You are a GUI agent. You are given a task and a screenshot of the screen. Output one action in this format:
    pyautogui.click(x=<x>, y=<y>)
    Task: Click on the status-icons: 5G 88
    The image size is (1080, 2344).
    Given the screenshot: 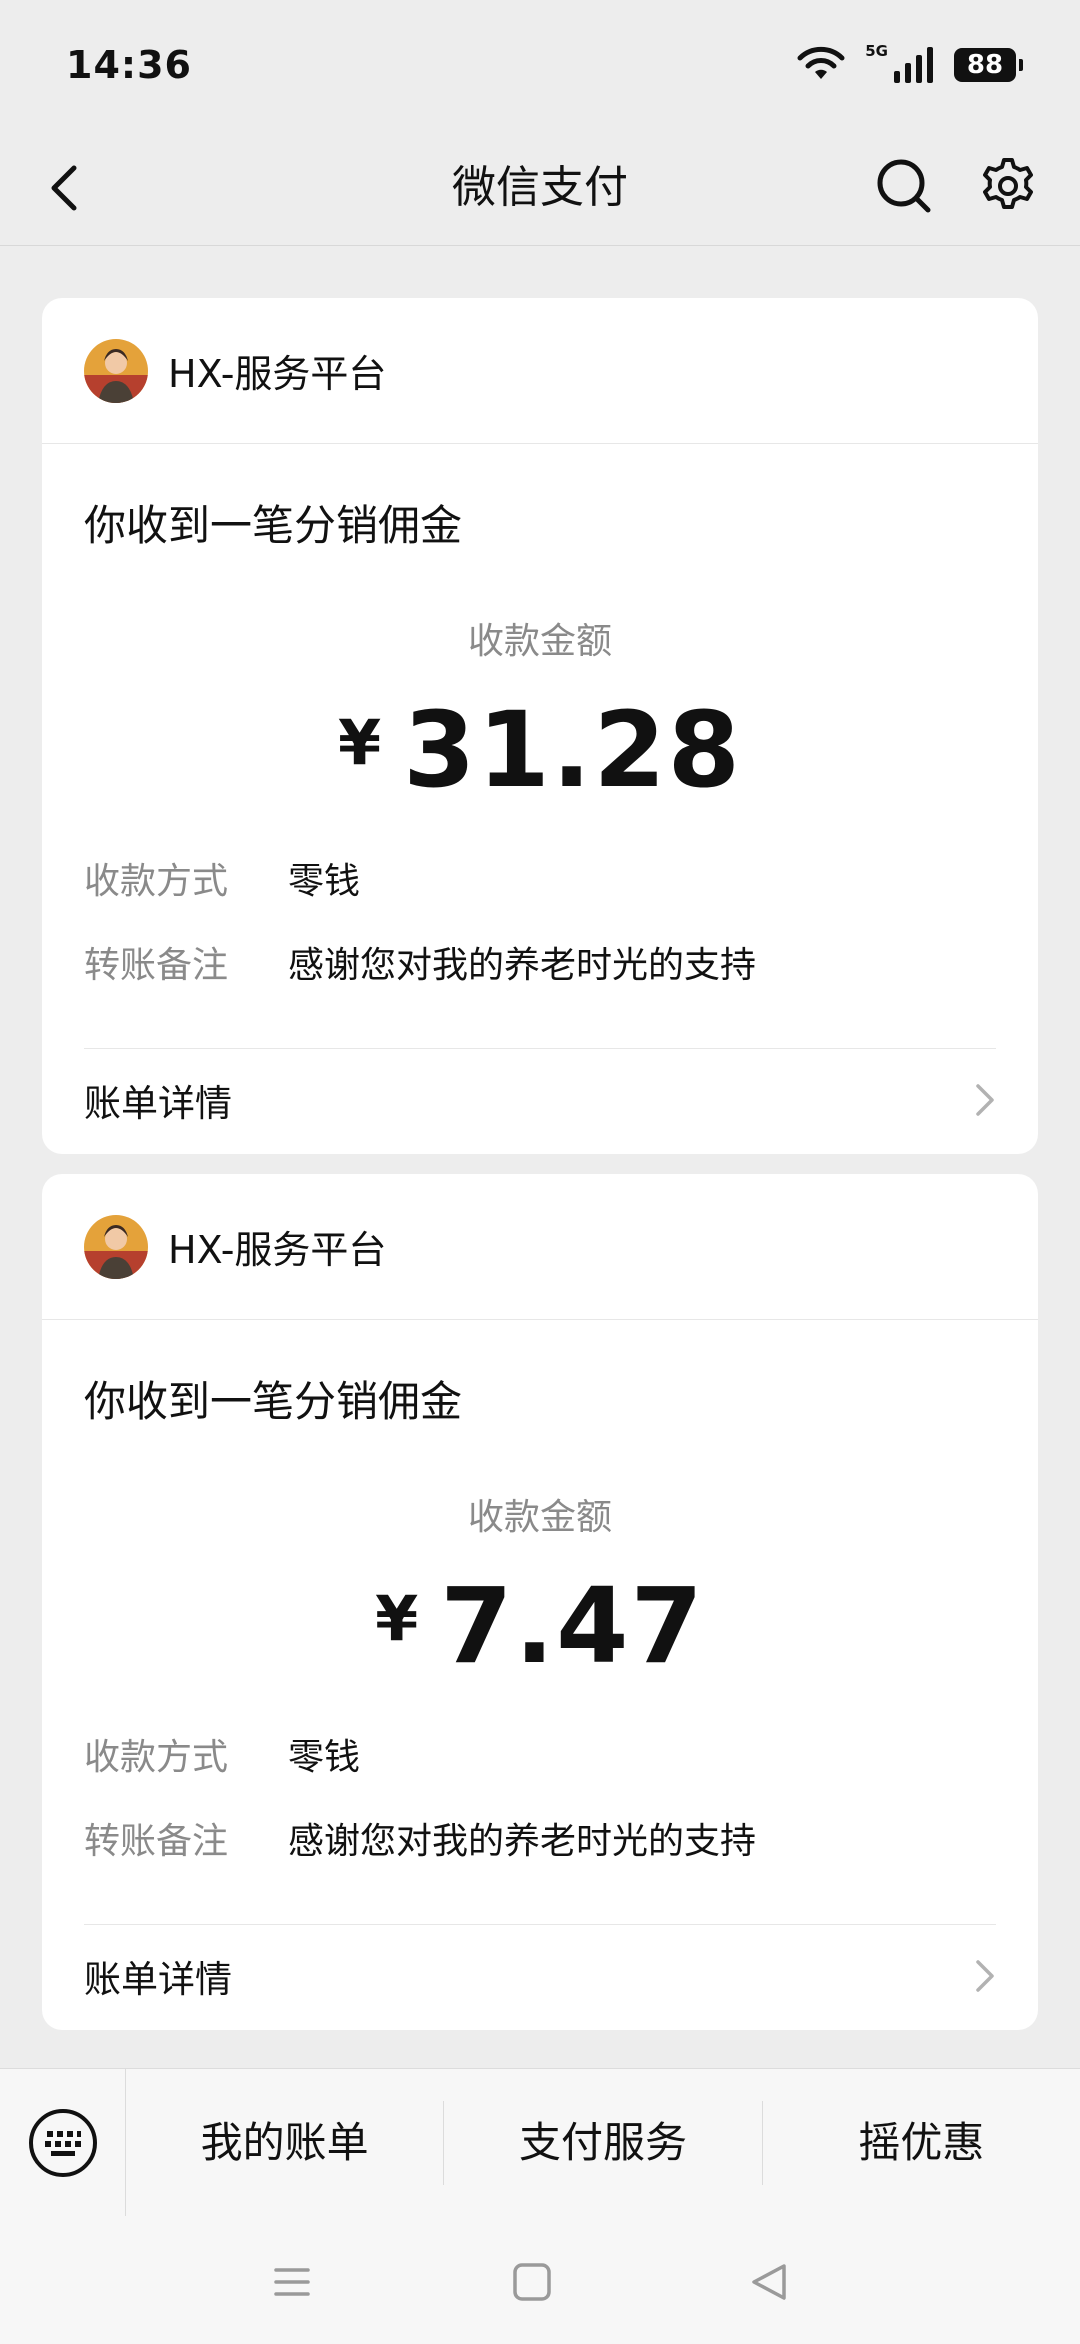 What is the action you would take?
    pyautogui.click(x=909, y=63)
    